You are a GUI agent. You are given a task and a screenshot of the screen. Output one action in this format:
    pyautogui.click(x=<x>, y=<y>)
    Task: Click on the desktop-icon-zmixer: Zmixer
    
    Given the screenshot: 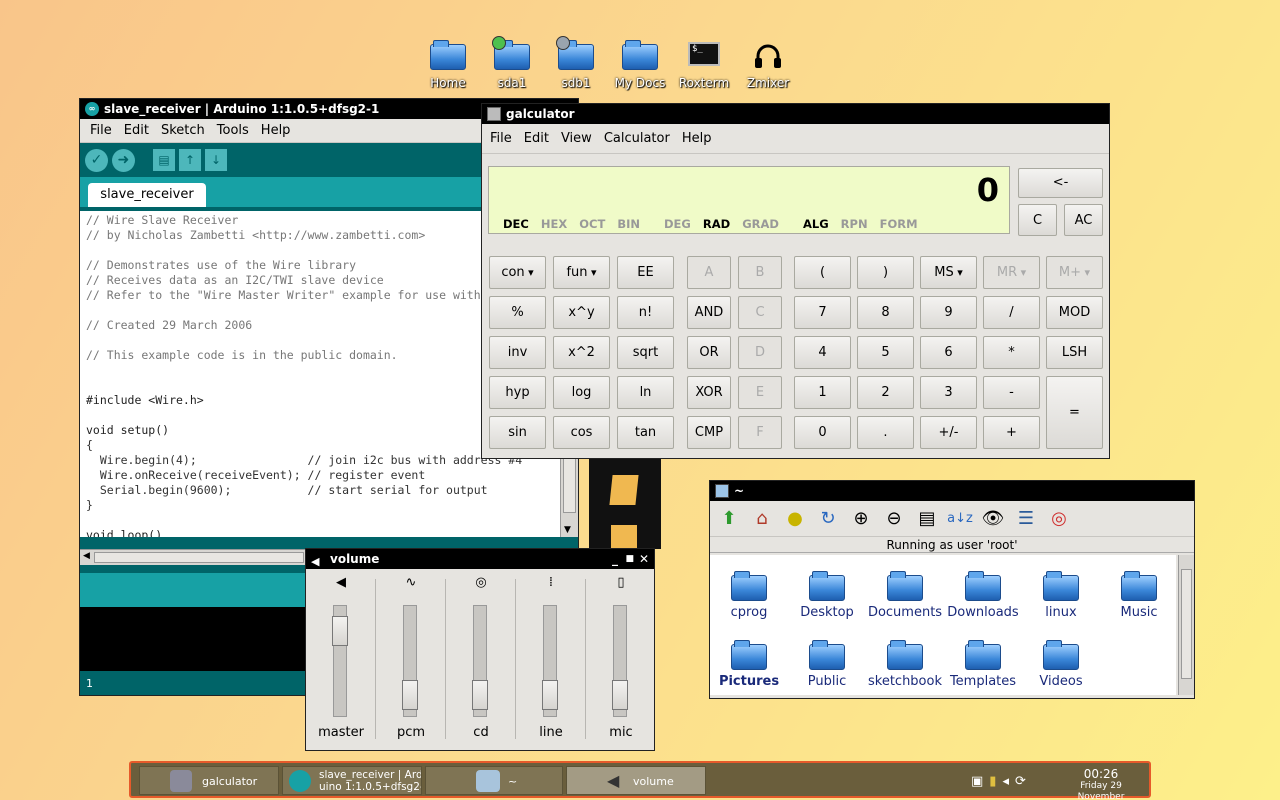 What is the action you would take?
    pyautogui.click(x=768, y=65)
    